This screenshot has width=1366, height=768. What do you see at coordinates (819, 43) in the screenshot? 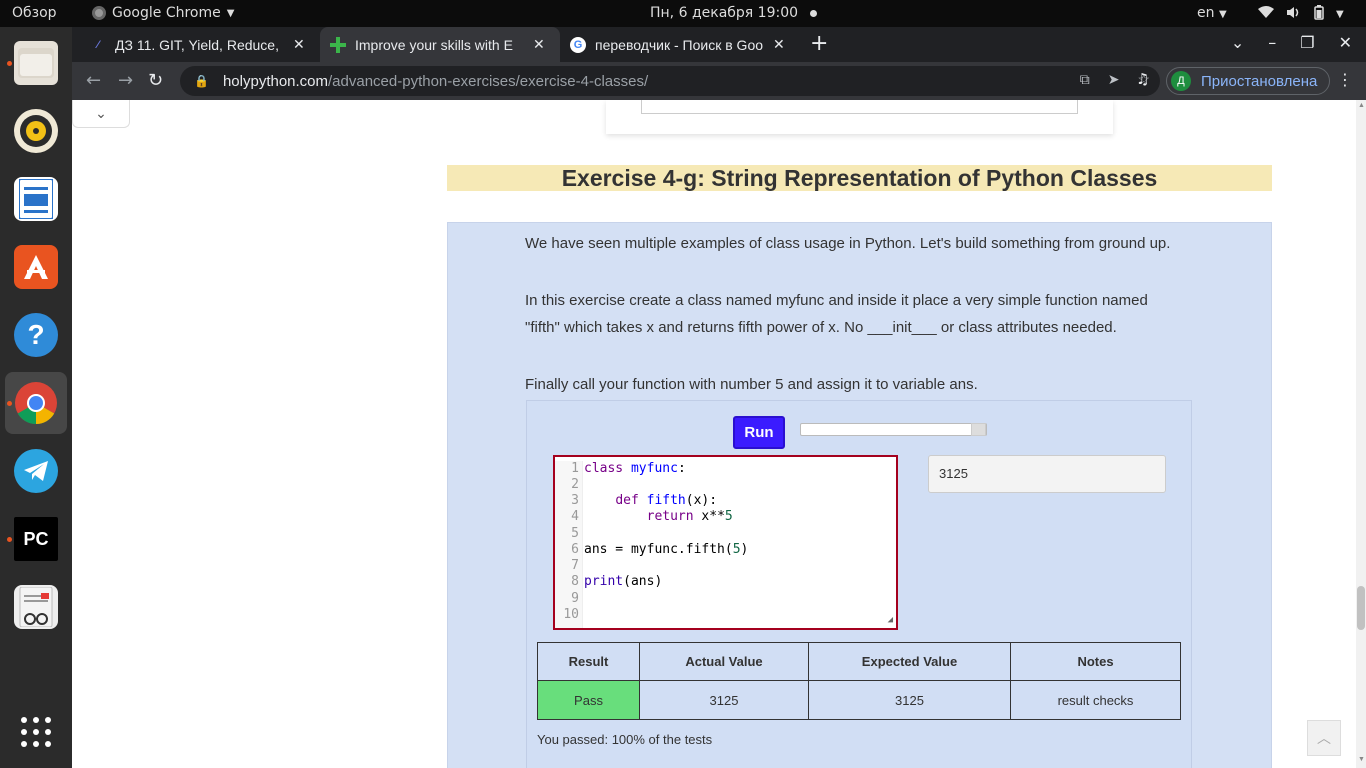
I see `new-tab-icon: +` at bounding box center [819, 43].